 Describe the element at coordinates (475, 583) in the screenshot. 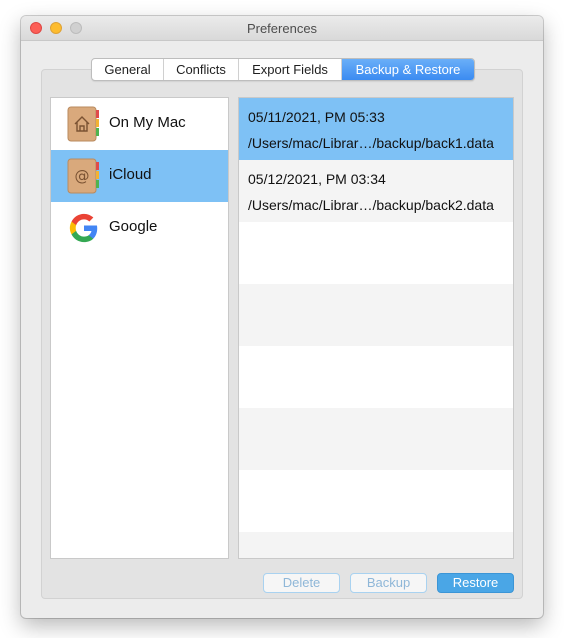

I see `restore-button: Restore` at that location.